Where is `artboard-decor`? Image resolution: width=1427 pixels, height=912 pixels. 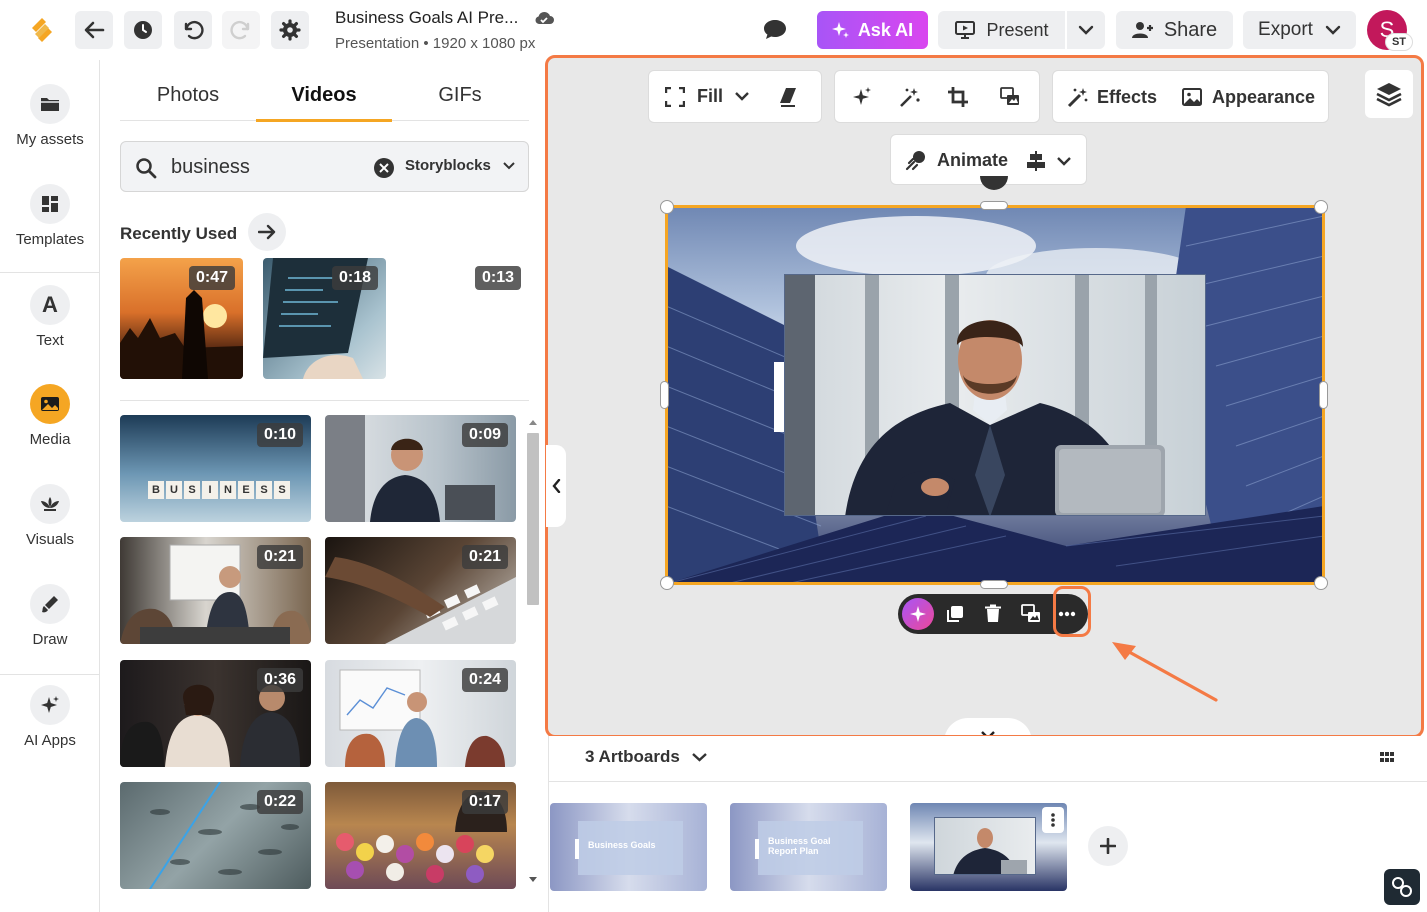
artboard-decor is located at coordinates (757, 849).